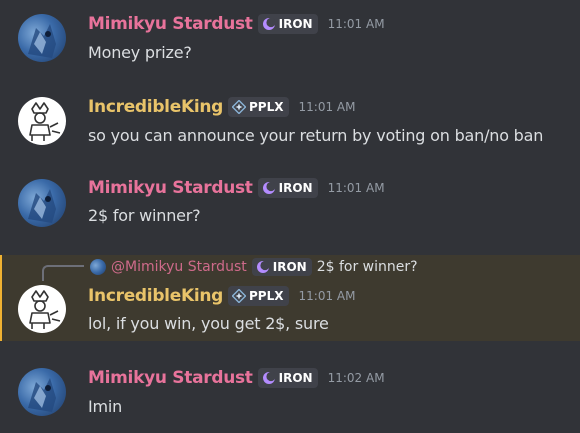 The width and height of the screenshot is (580, 433). What do you see at coordinates (105, 406) in the screenshot?
I see `message-text: Imin` at bounding box center [105, 406].